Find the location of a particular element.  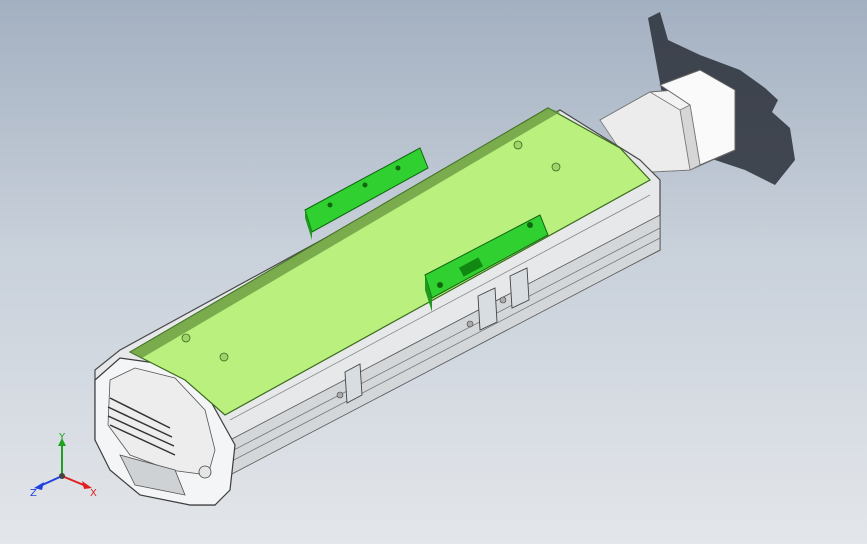

coordinate-triad: Y X Z is located at coordinates (63, 465).